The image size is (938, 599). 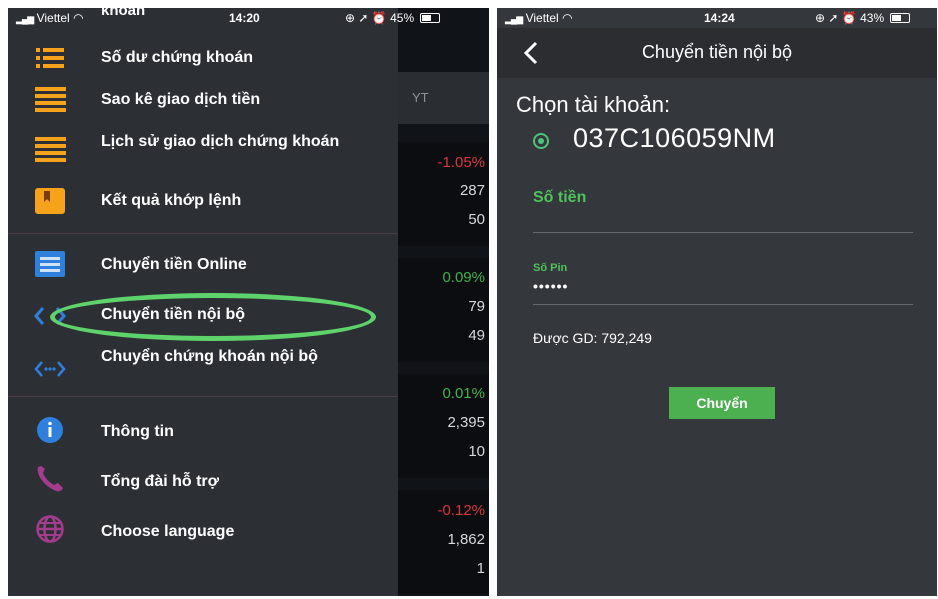 I want to click on account-number: 037C106059NM, so click(x=674, y=138).